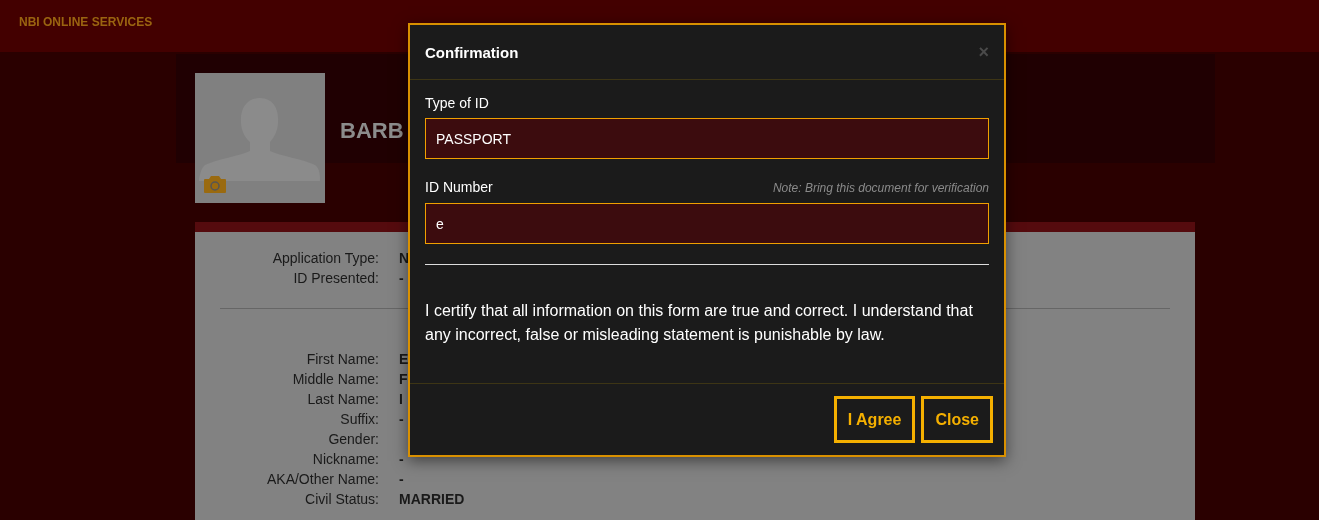 The height and width of the screenshot is (520, 1319). What do you see at coordinates (325, 258) in the screenshot?
I see `field-label: Application Type:` at bounding box center [325, 258].